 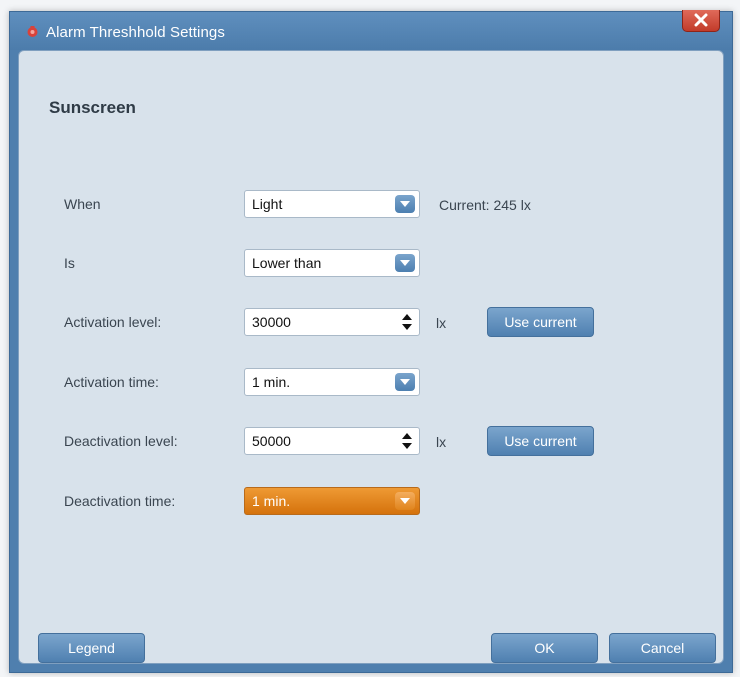 What do you see at coordinates (332, 204) in the screenshot?
I see `when-dropdown: Light` at bounding box center [332, 204].